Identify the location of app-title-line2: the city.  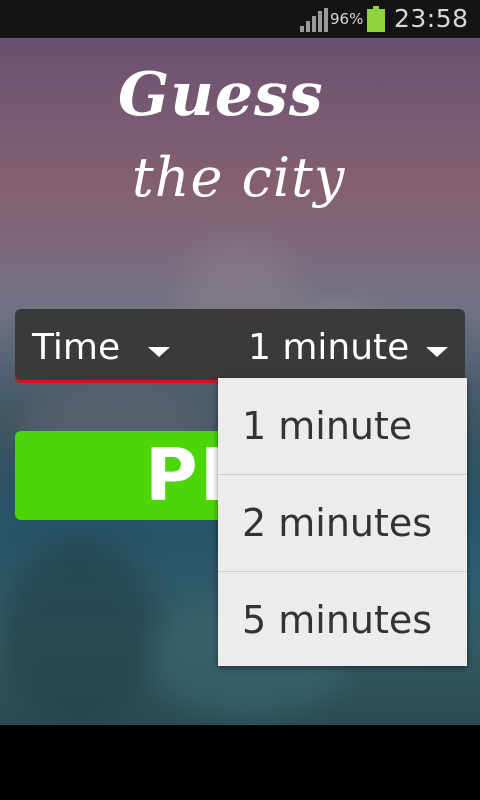
(239, 177).